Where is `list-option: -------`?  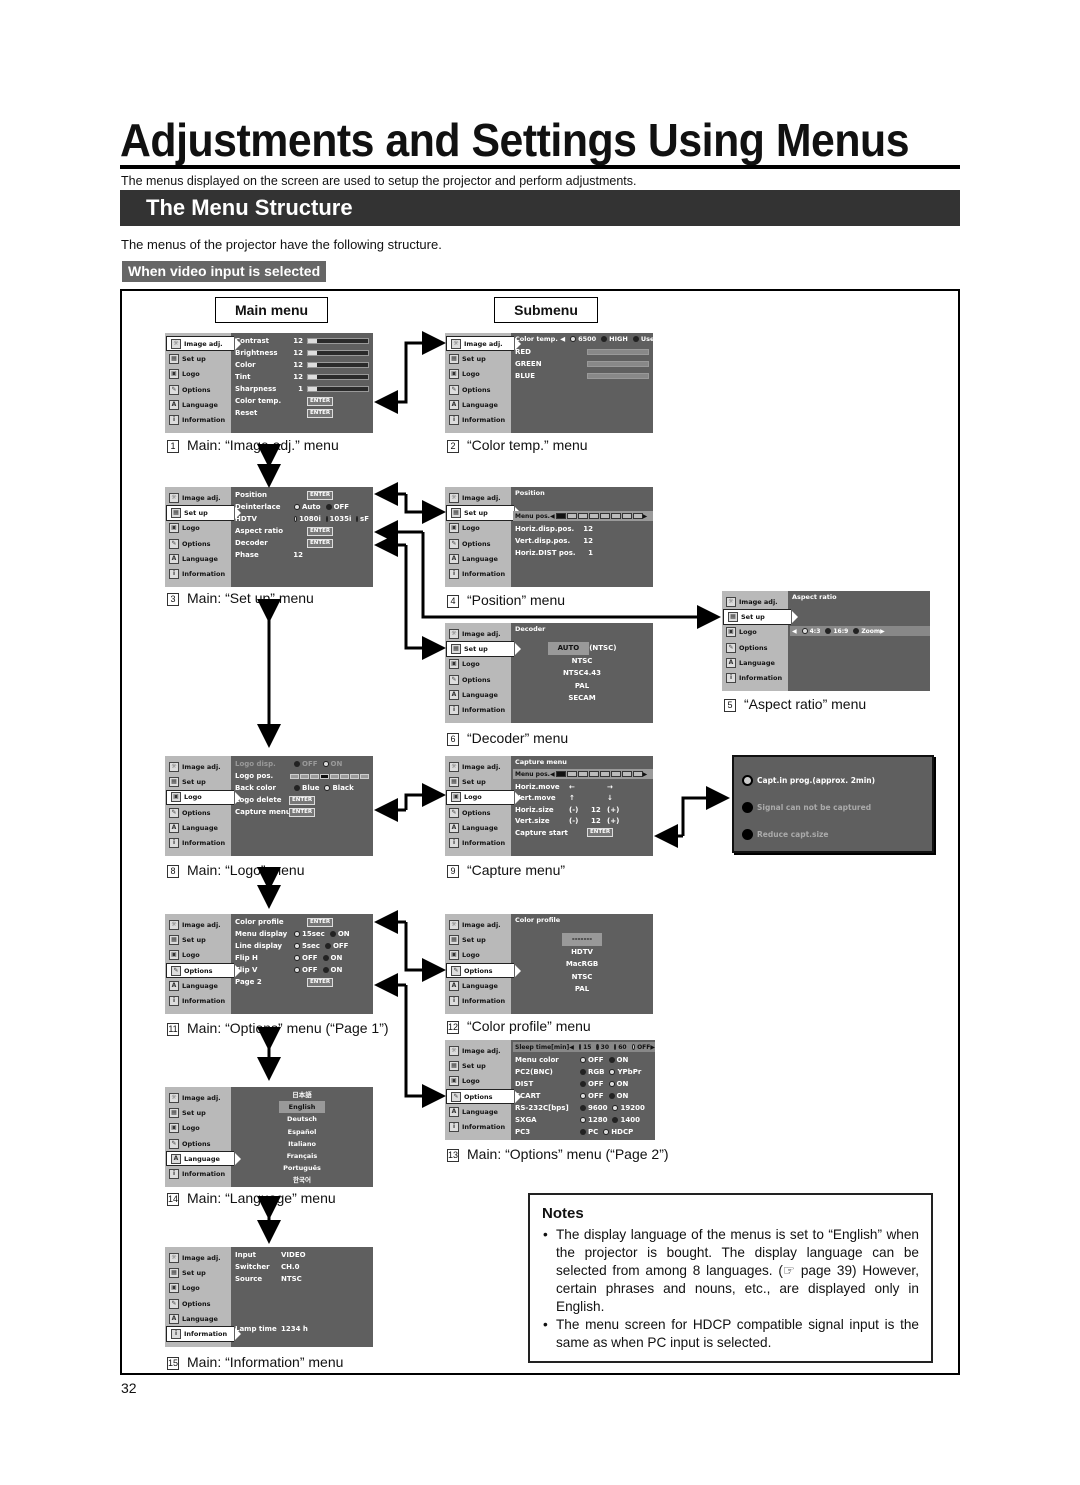 list-option: ------- is located at coordinates (582, 939).